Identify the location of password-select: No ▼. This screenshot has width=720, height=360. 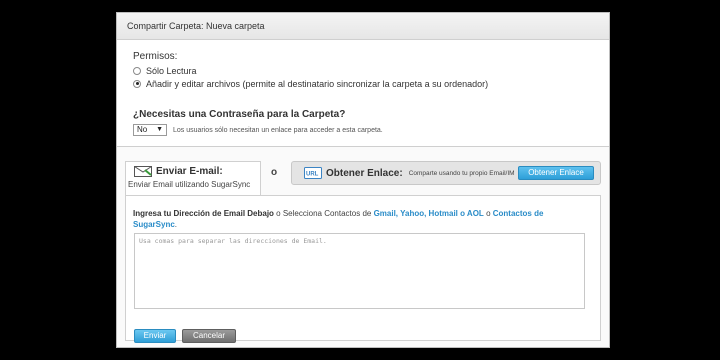
(150, 130).